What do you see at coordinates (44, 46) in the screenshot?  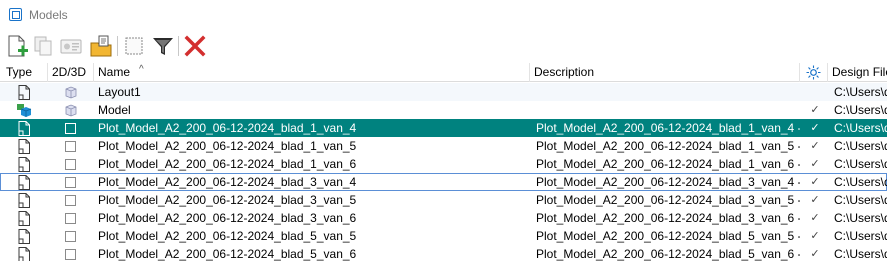 I see `copy-icon` at bounding box center [44, 46].